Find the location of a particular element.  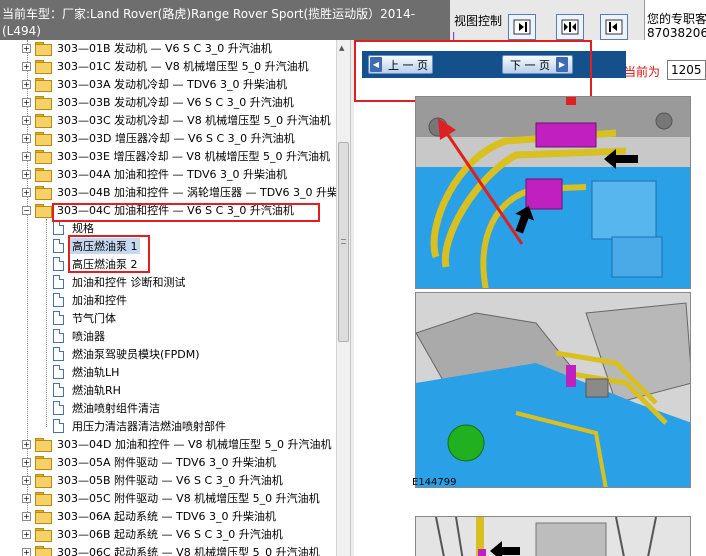

expand-right-button is located at coordinates (522, 27).